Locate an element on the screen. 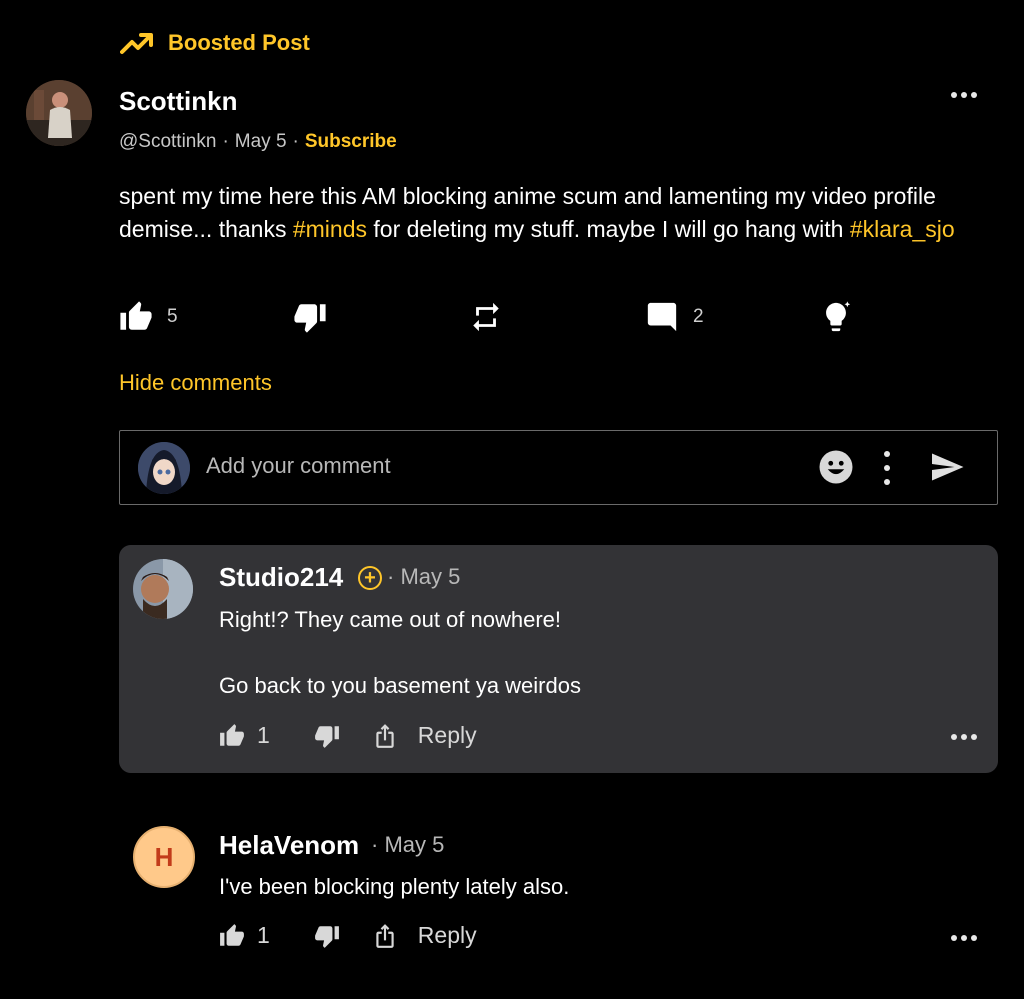  plus-badge-icon: + is located at coordinates (370, 578).